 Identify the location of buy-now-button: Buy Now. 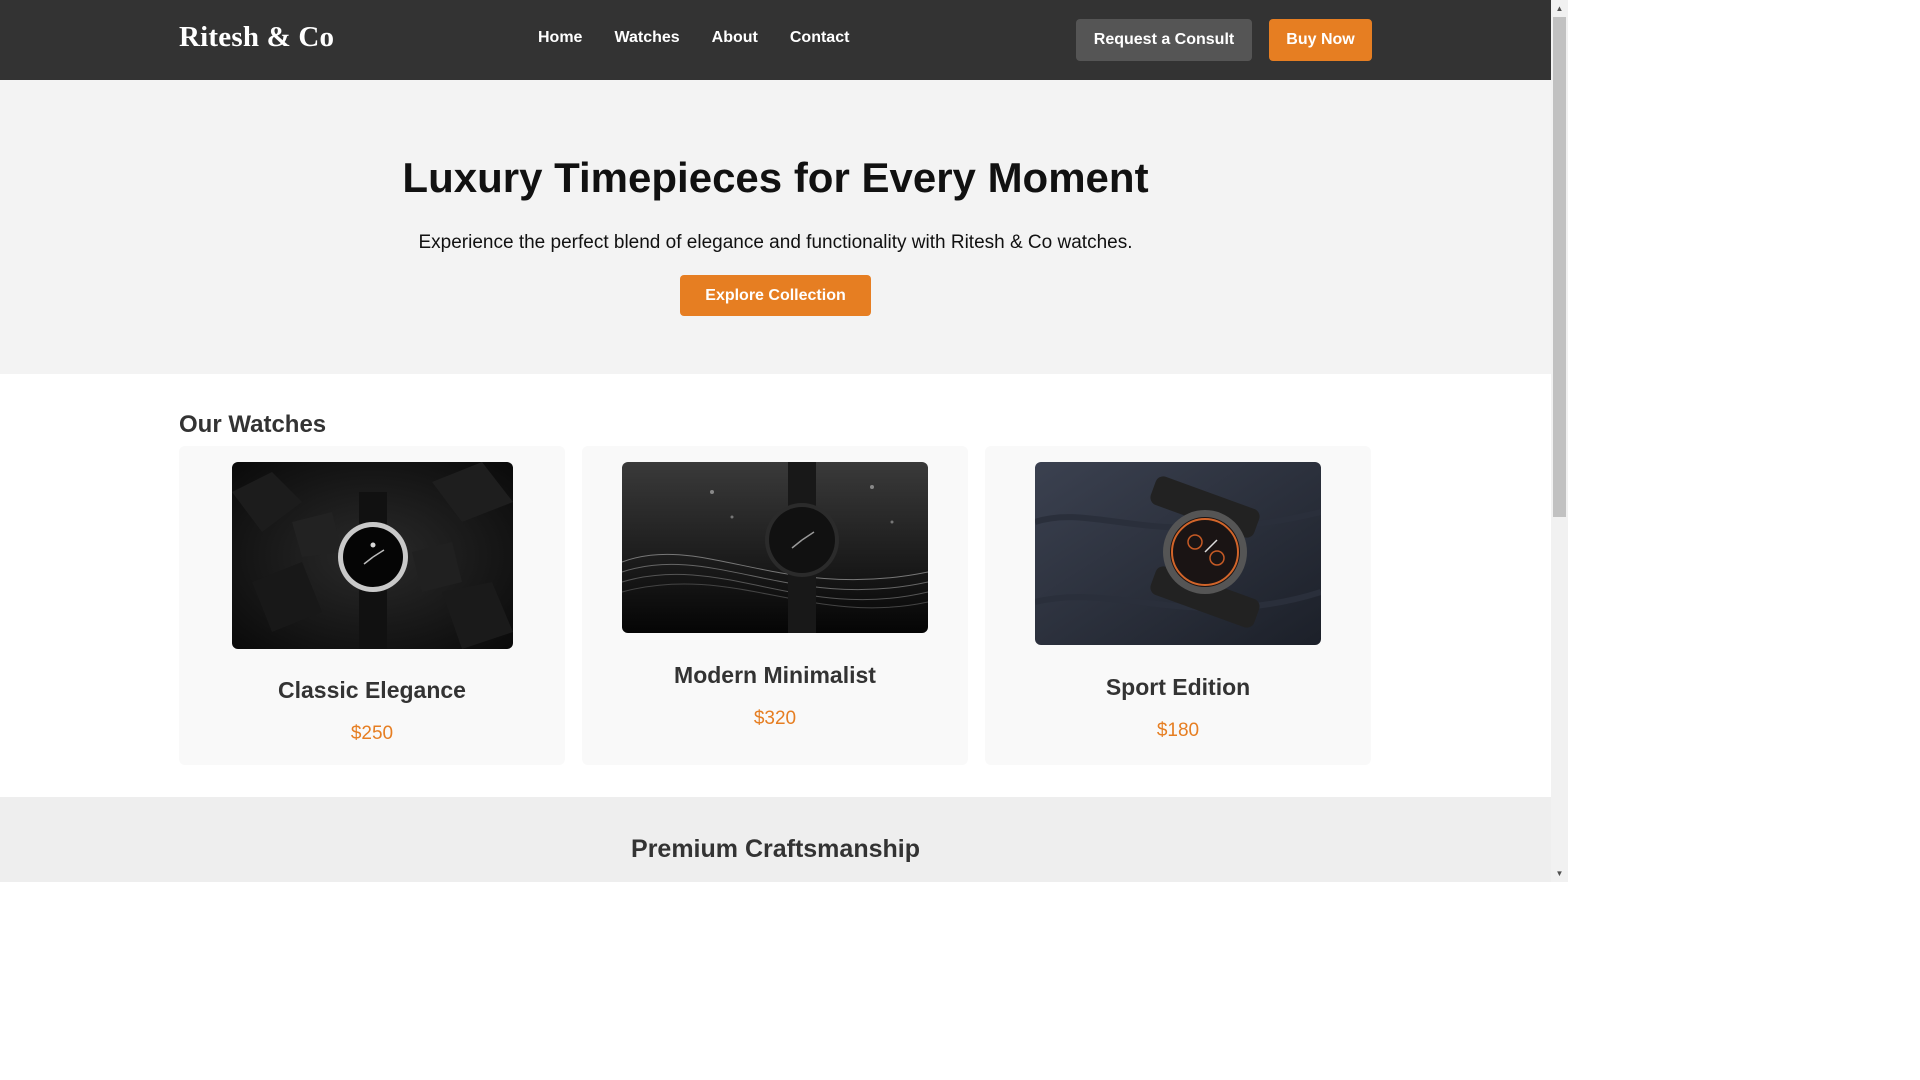
(1320, 40).